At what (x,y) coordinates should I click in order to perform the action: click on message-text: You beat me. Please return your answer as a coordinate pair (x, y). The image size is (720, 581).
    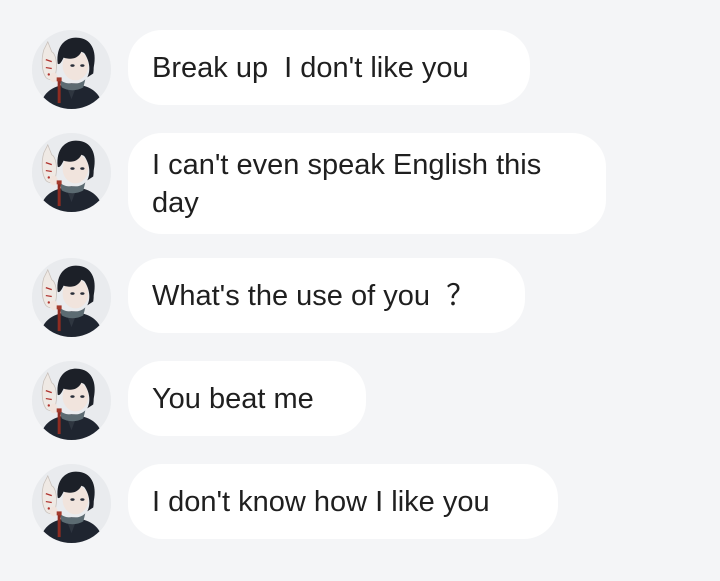
    Looking at the image, I should click on (233, 398).